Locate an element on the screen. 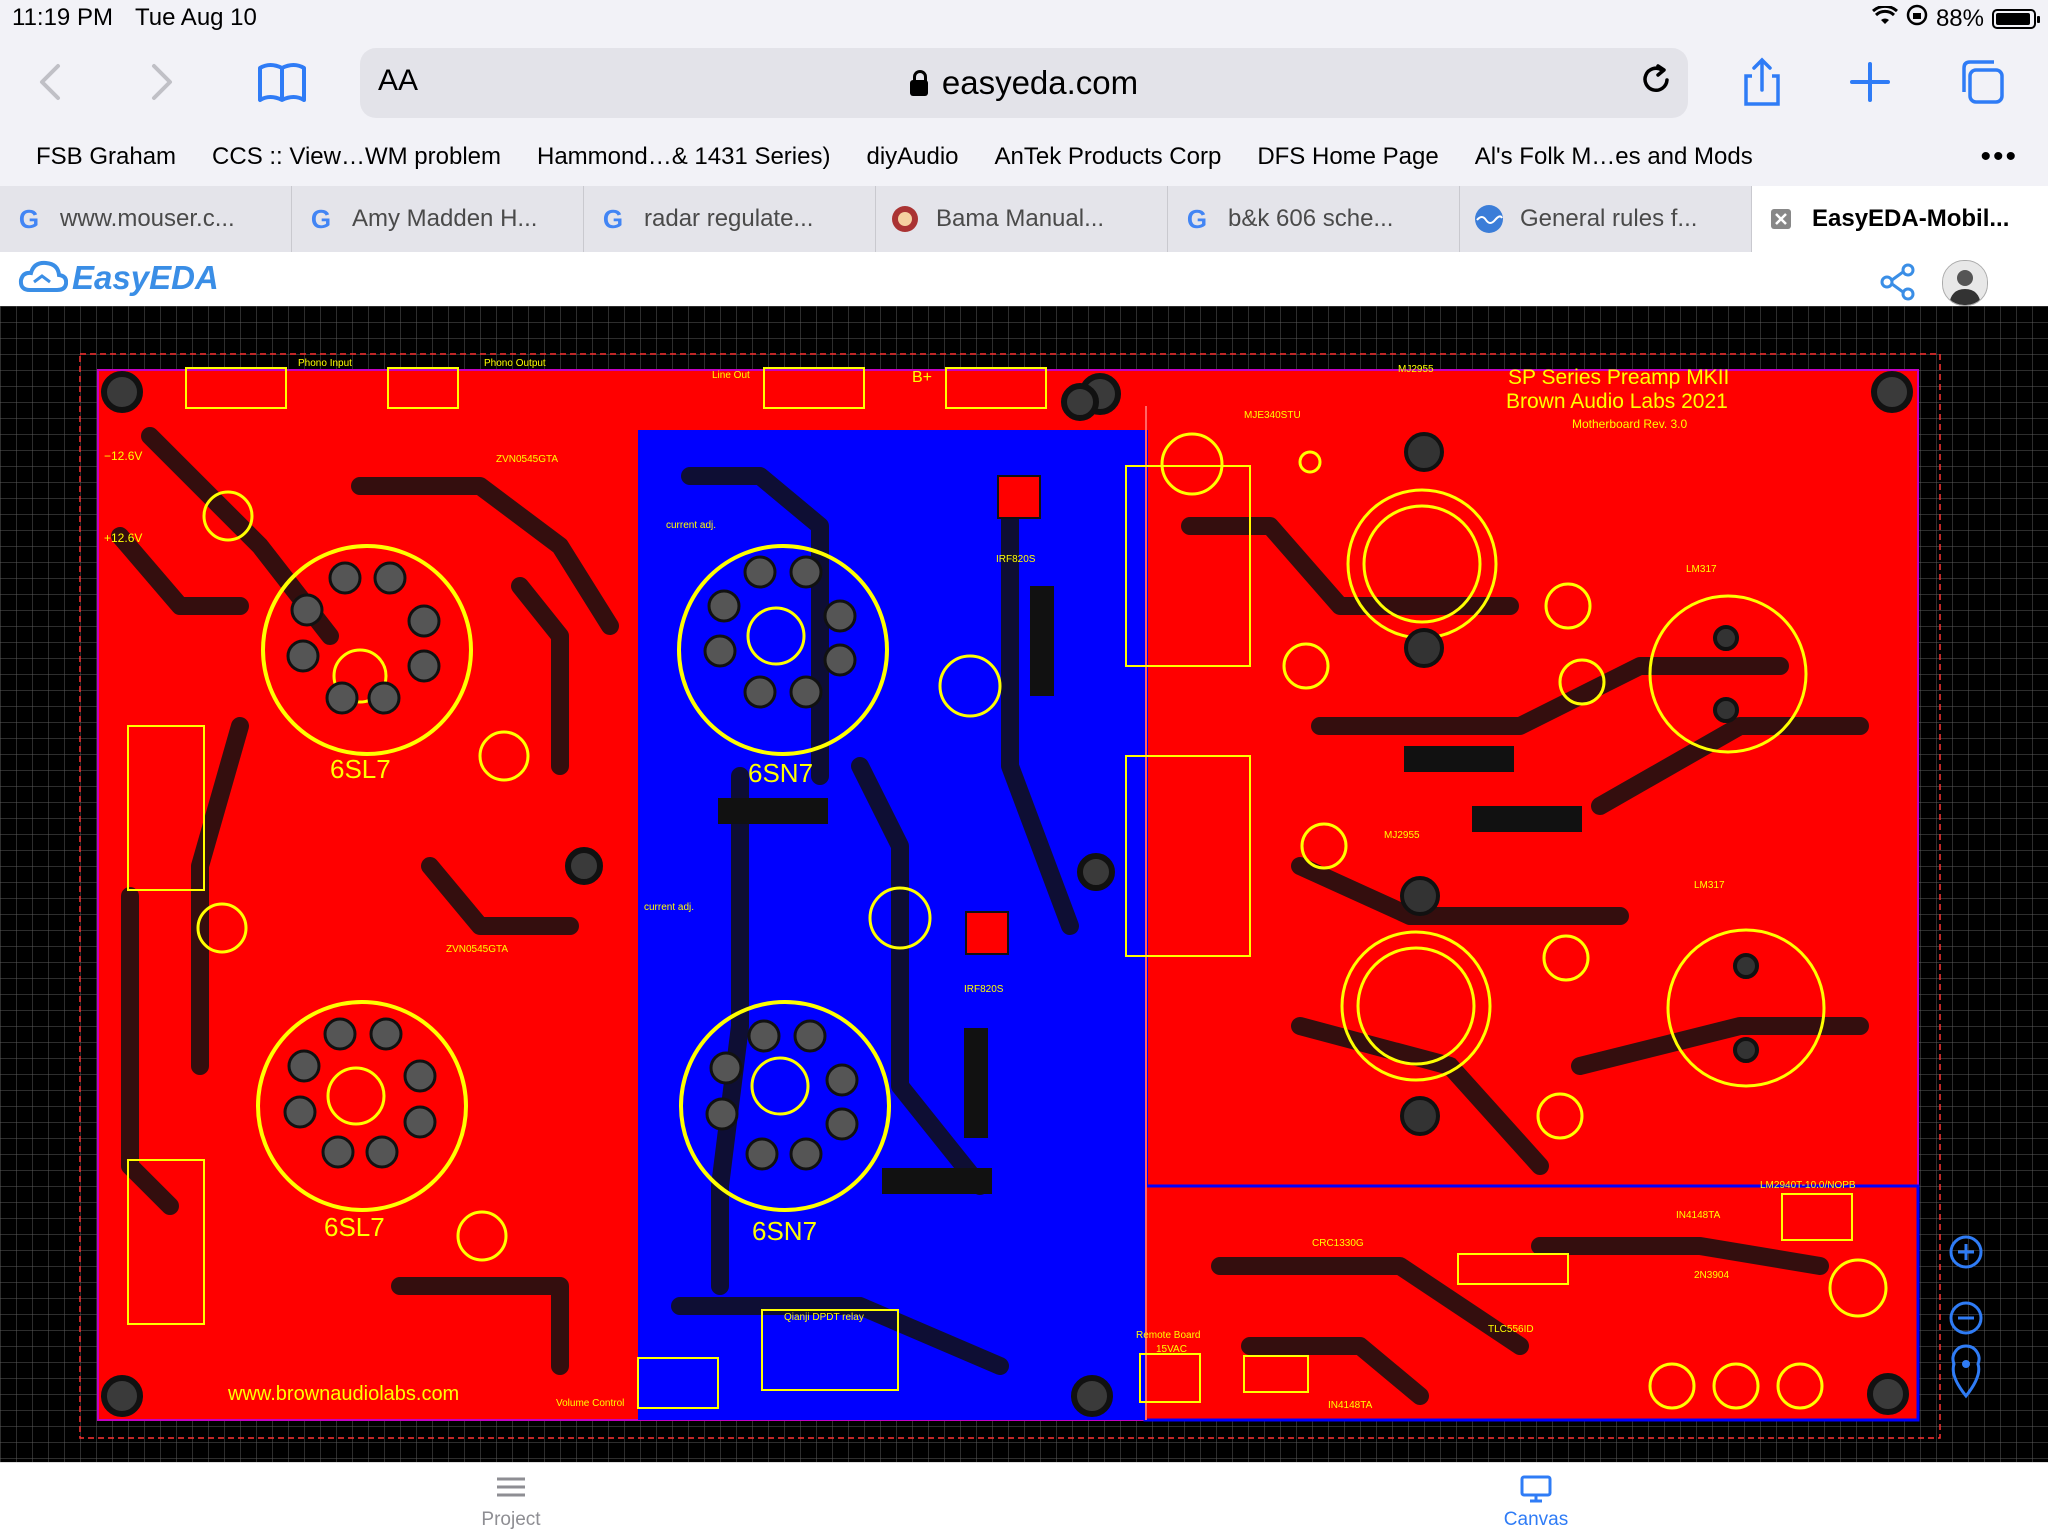  chevron-right-icon is located at coordinates (162, 82).